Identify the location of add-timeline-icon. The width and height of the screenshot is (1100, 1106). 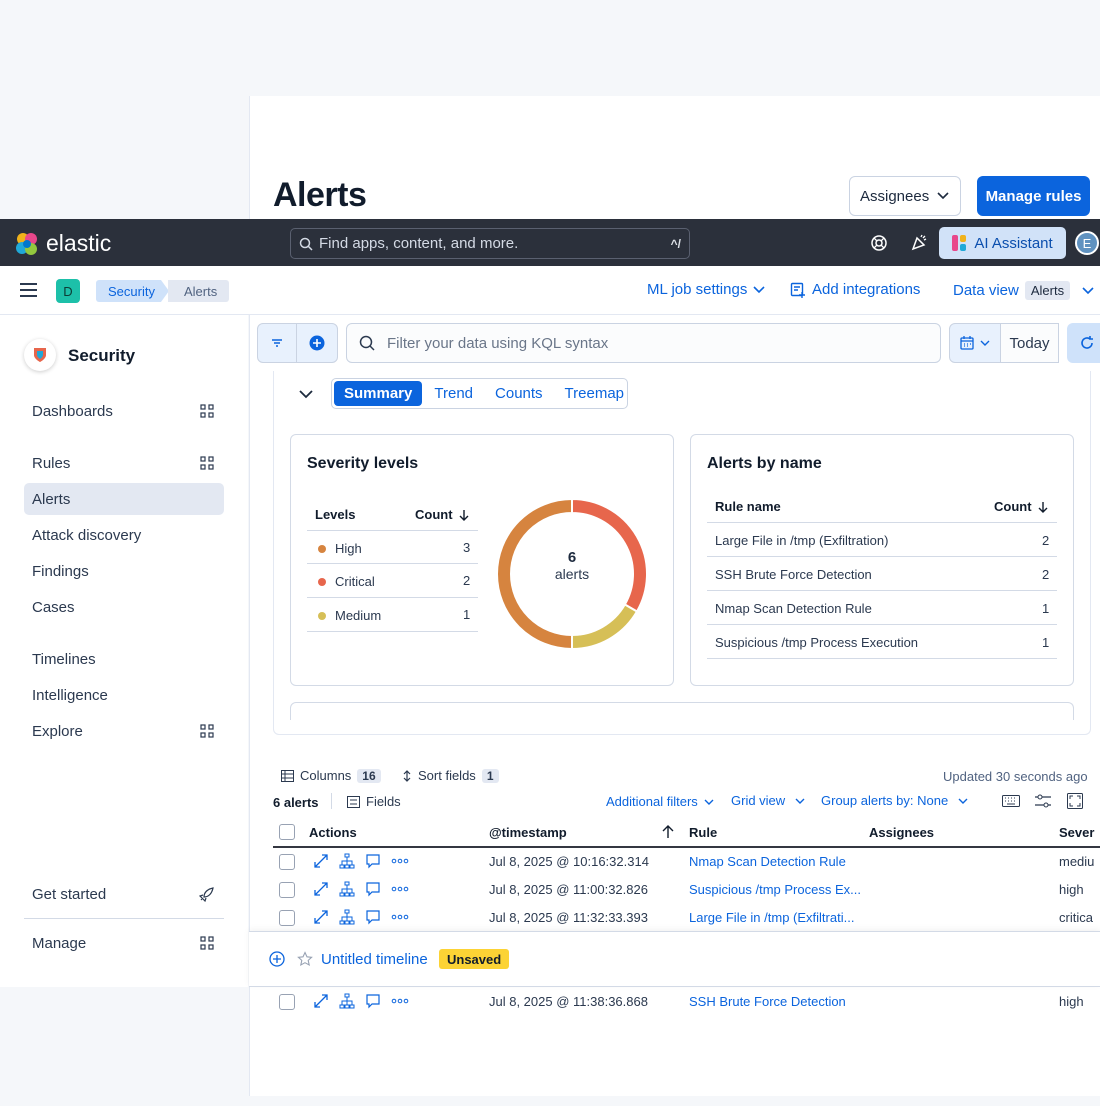
(277, 959).